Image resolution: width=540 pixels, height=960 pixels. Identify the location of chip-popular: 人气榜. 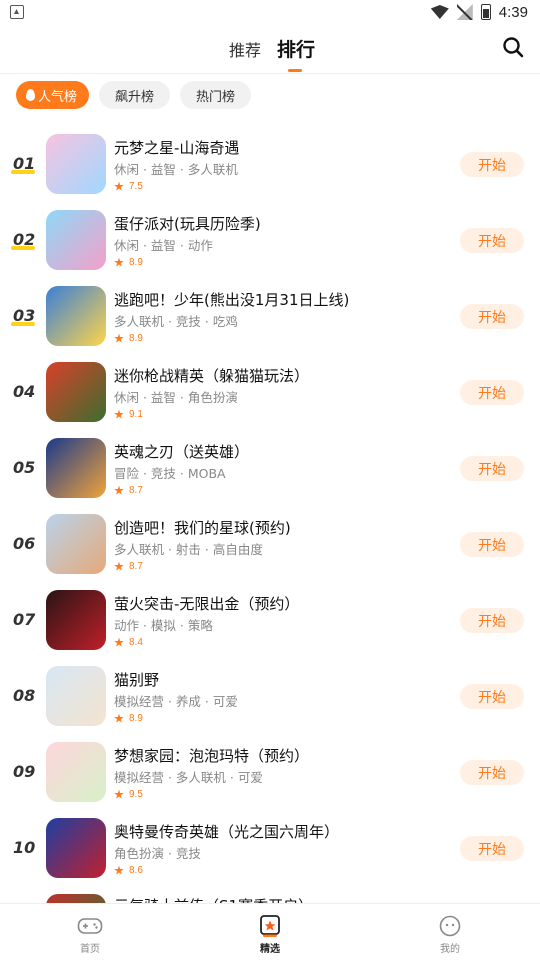
(53, 95).